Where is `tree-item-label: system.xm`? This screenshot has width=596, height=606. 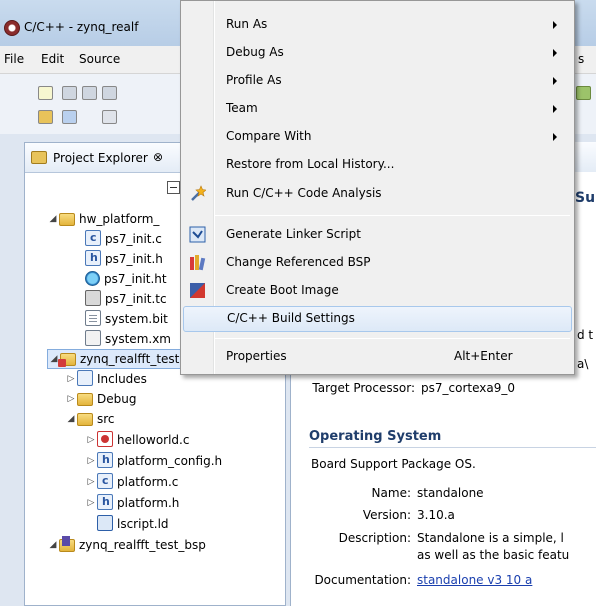
tree-item-label: system.xm is located at coordinates (138, 339).